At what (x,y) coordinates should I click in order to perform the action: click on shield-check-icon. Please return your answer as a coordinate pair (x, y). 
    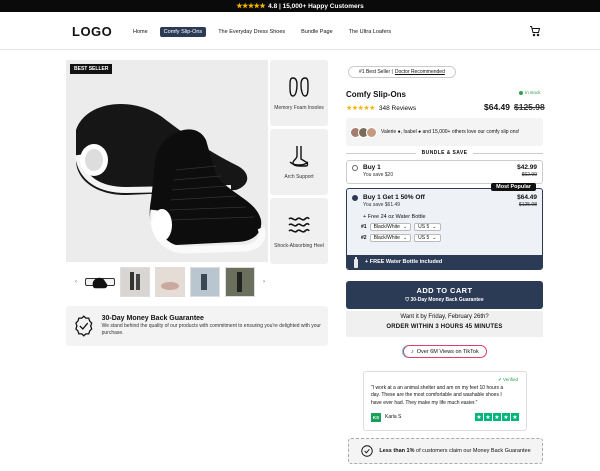
    Looking at the image, I should click on (84, 326).